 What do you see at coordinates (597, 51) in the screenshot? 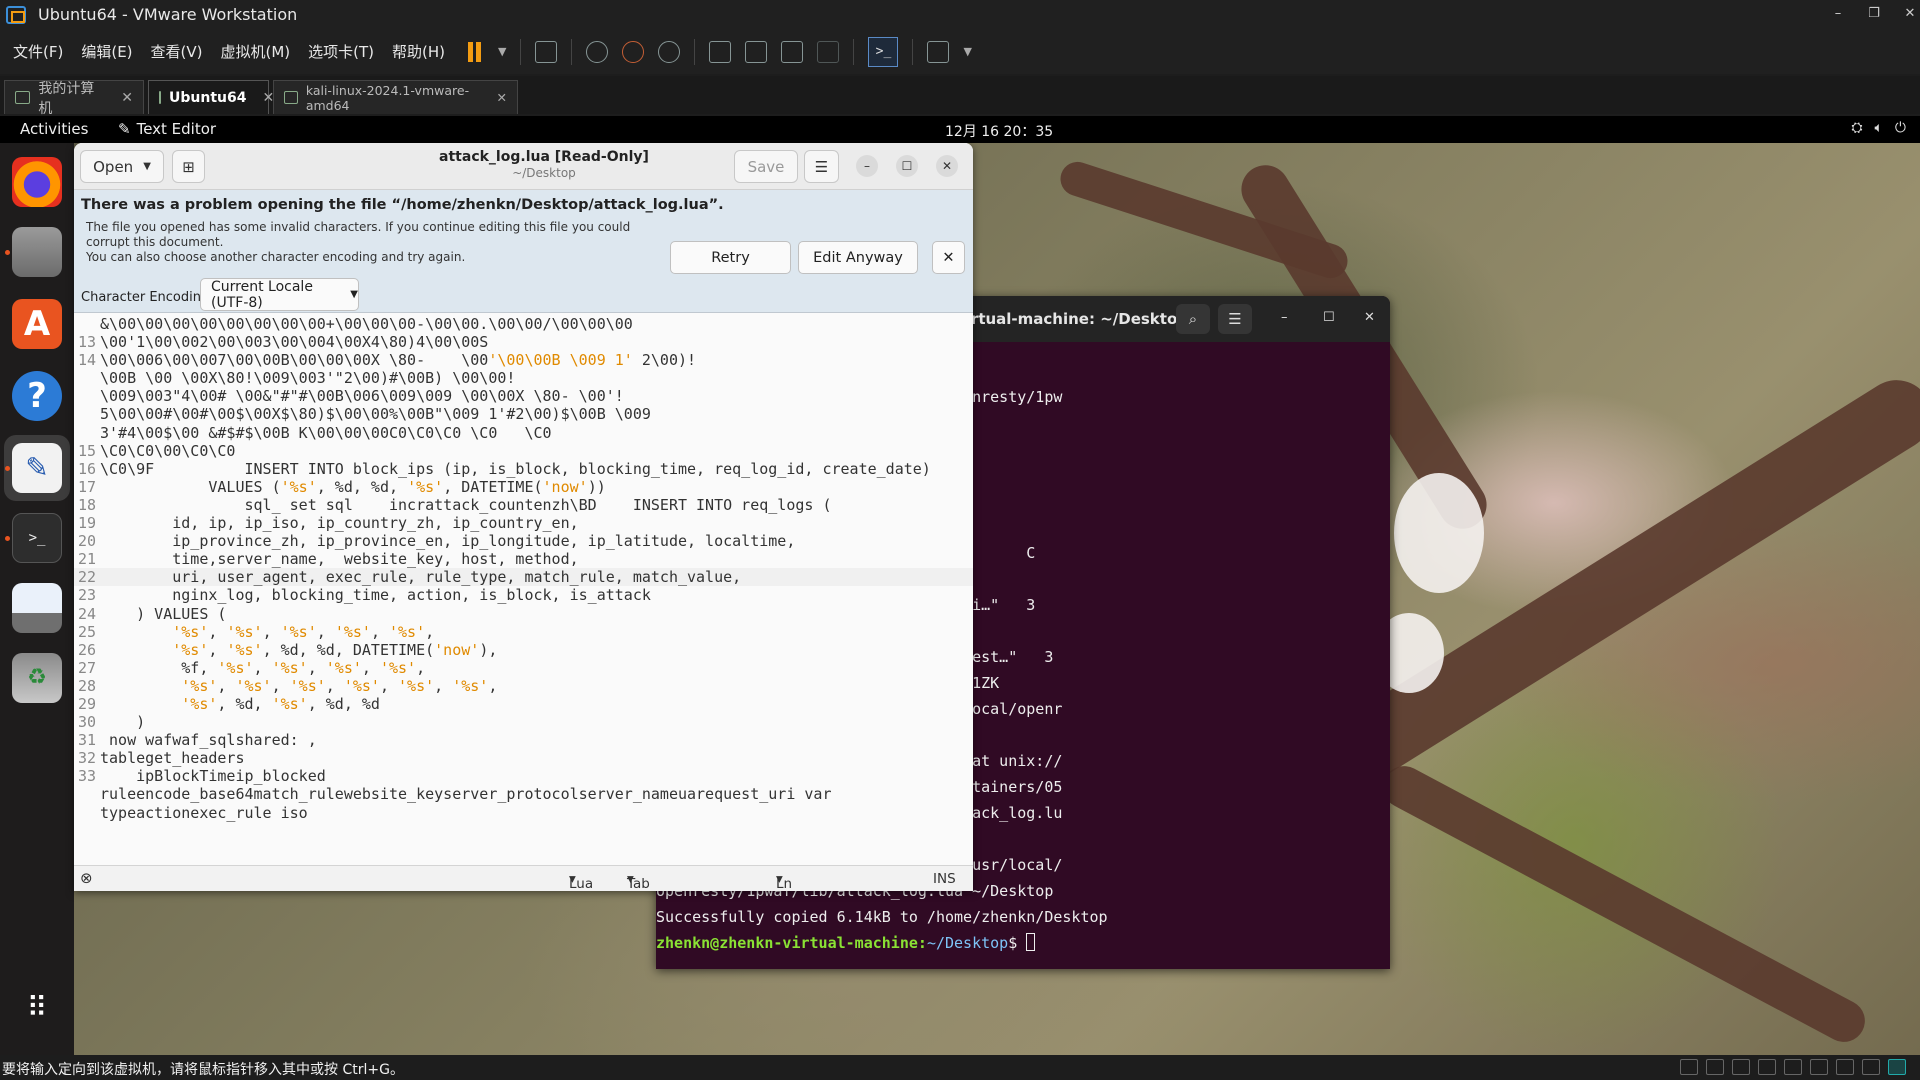
I see `snapshot-icon` at bounding box center [597, 51].